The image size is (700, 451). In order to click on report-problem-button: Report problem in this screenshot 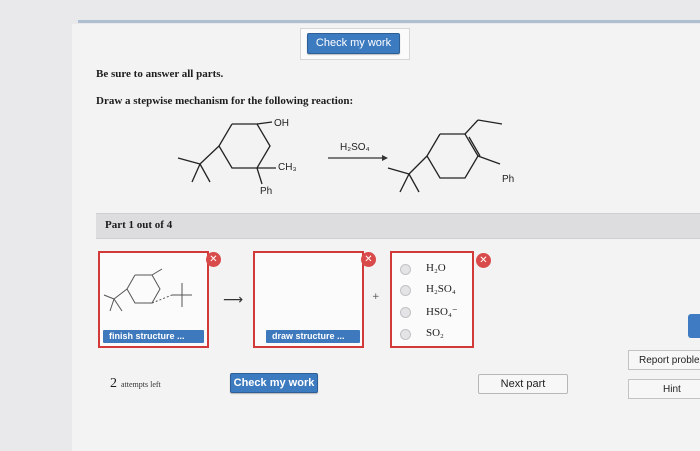, I will do `click(664, 360)`.